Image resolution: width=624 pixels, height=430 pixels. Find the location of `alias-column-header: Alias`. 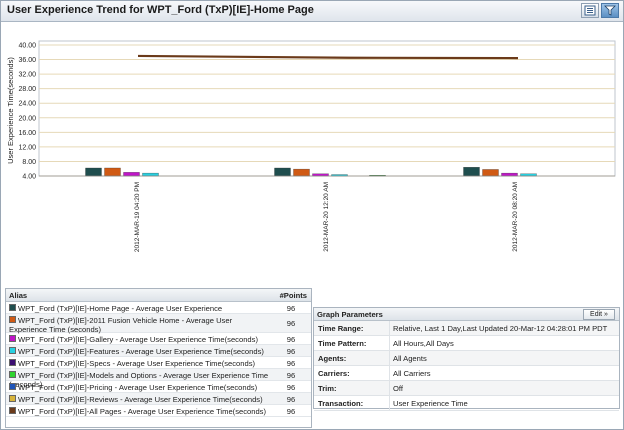

alias-column-header: Alias is located at coordinates (18, 295).